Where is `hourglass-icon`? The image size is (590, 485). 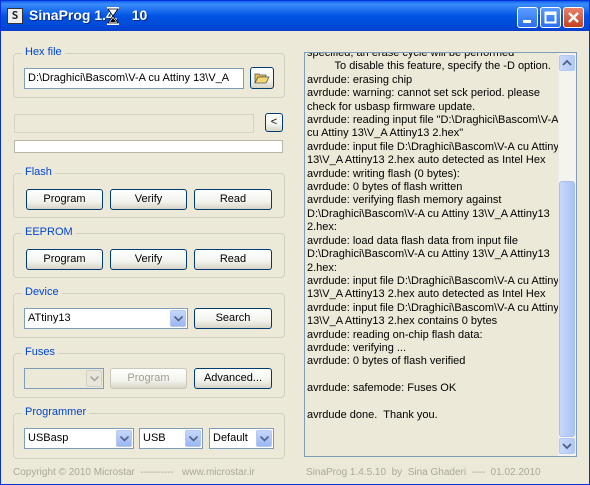 hourglass-icon is located at coordinates (113, 16).